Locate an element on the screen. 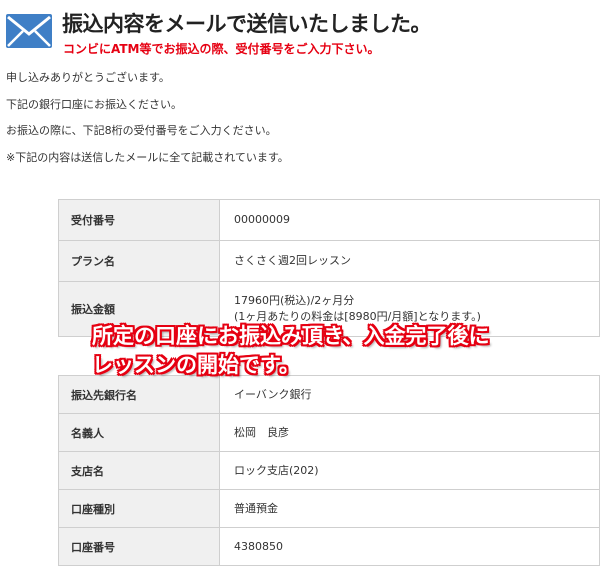 The width and height of the screenshot is (614, 575). reception-number-label: 受付番号 is located at coordinates (139, 220).